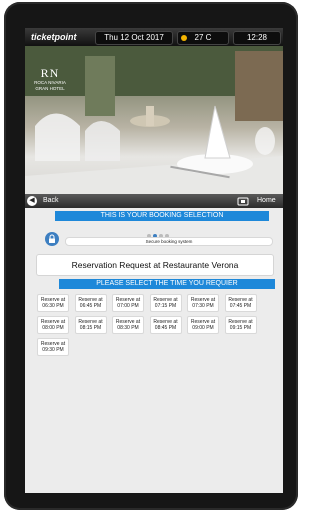 The image size is (320, 513). I want to click on reserve-time-button: Reserve at 09:15 PM, so click(240, 325).